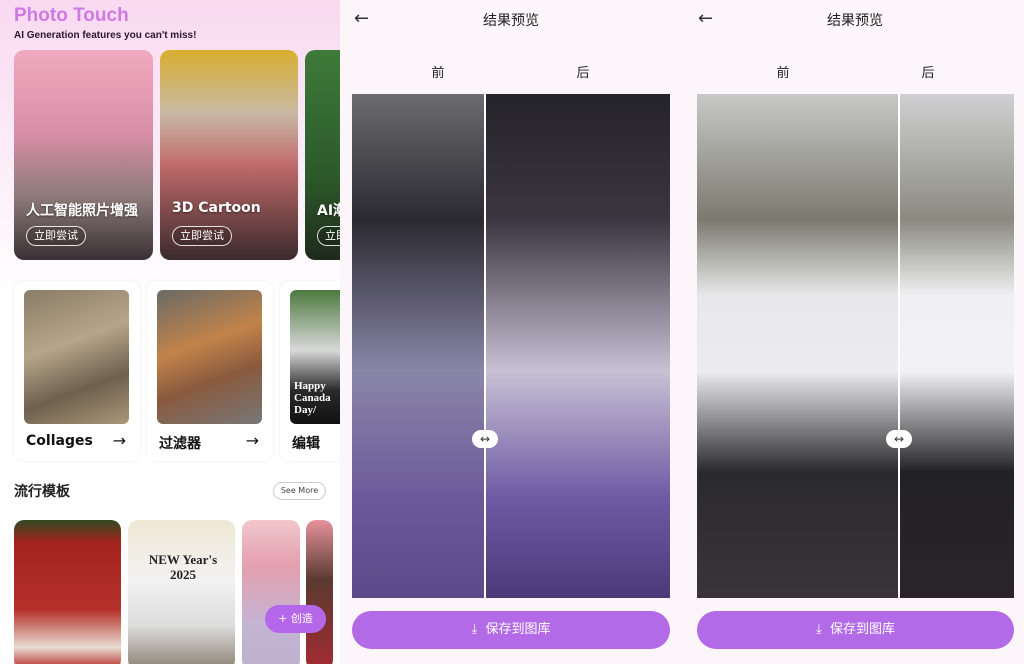  What do you see at coordinates (67, 592) in the screenshot?
I see `template-christmas` at bounding box center [67, 592].